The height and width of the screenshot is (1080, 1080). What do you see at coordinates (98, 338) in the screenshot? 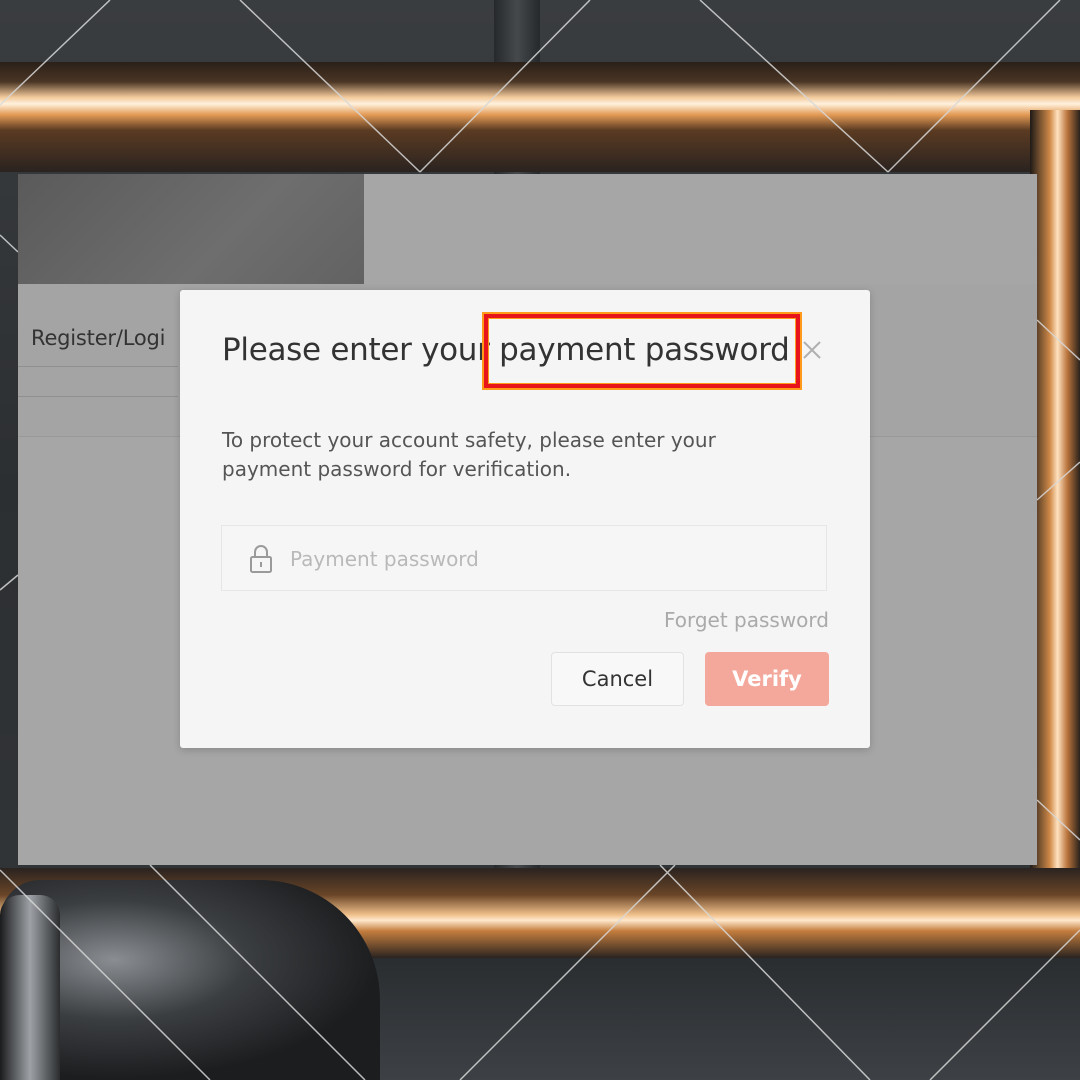
I see `register-login-link: Register/Logi` at bounding box center [98, 338].